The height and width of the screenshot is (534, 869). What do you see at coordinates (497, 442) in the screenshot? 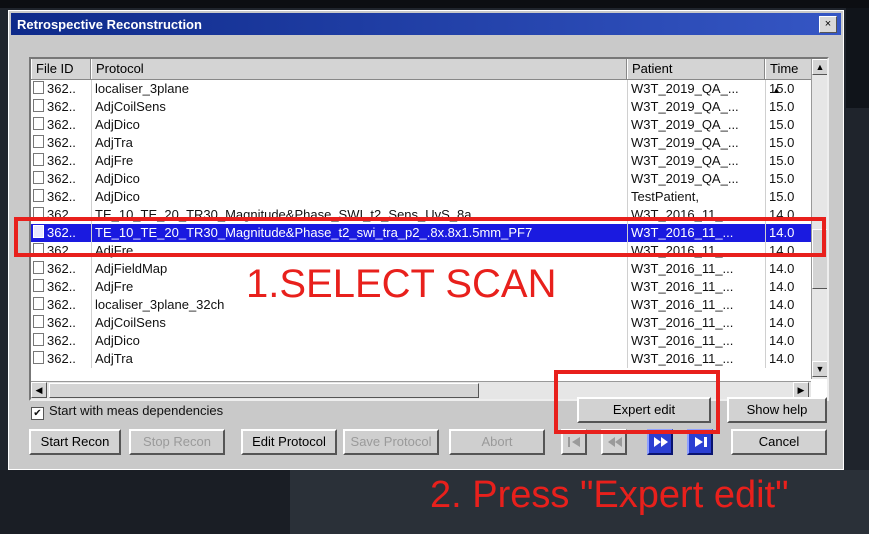
I see `abort-button: Abort` at bounding box center [497, 442].